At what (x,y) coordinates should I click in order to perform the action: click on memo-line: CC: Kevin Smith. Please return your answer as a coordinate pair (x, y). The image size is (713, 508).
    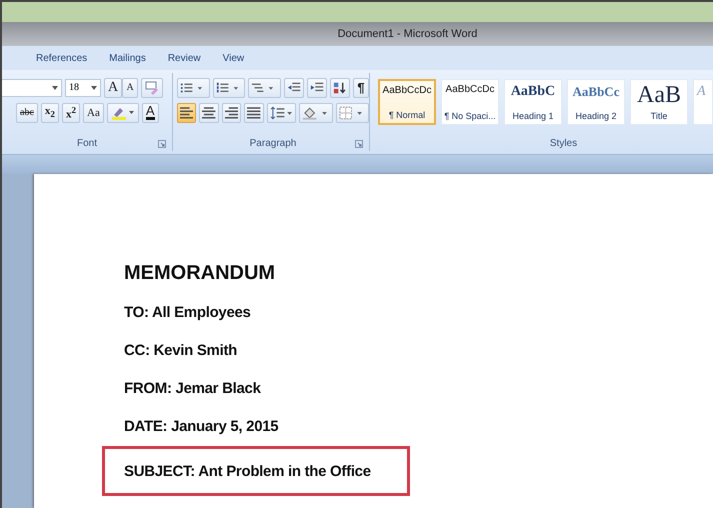
    Looking at the image, I should click on (181, 350).